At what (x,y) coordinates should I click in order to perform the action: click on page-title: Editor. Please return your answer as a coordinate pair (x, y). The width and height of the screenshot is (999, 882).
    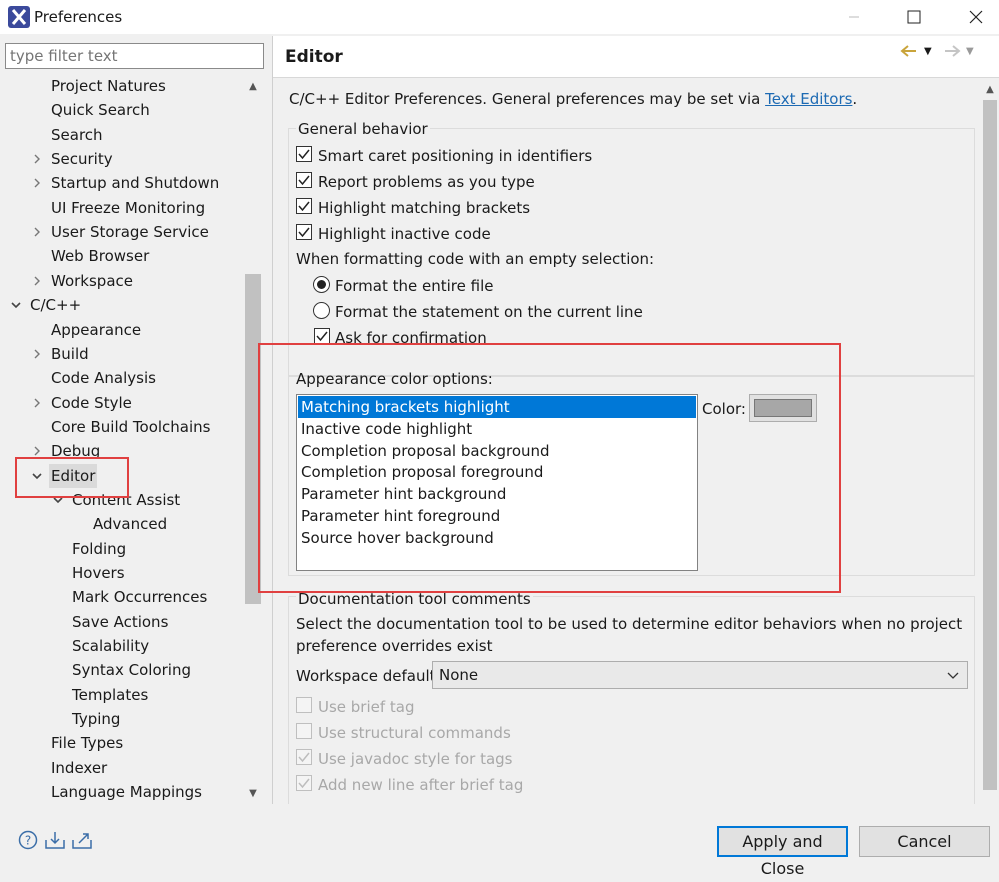
    Looking at the image, I should click on (314, 57).